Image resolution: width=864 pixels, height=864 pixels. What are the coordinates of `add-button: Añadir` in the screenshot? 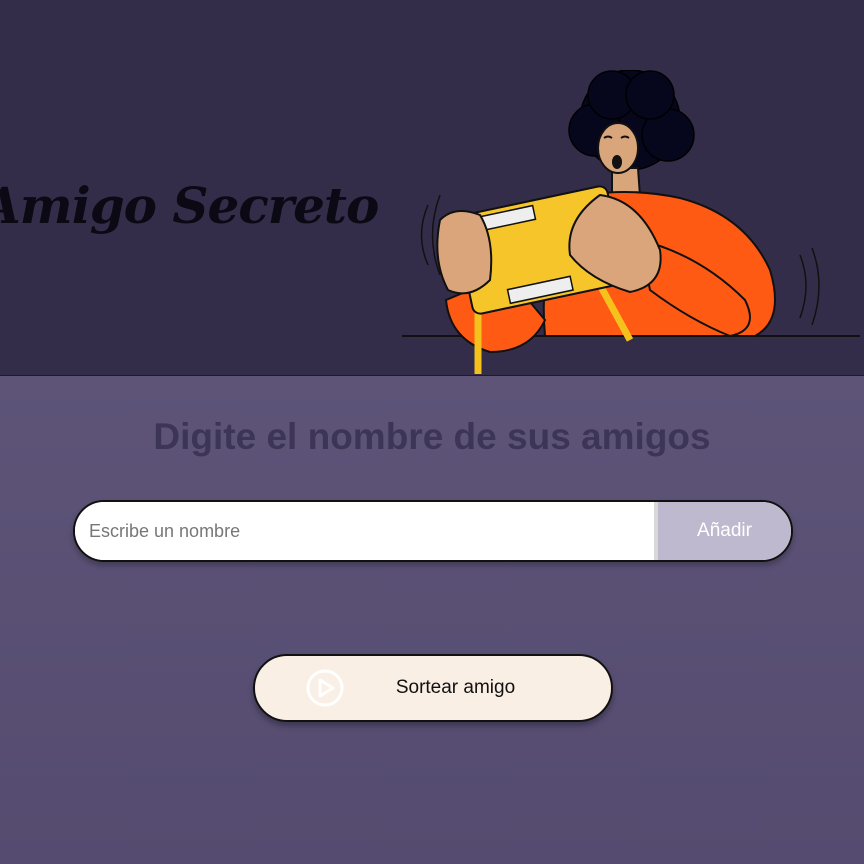 It's located at (724, 531).